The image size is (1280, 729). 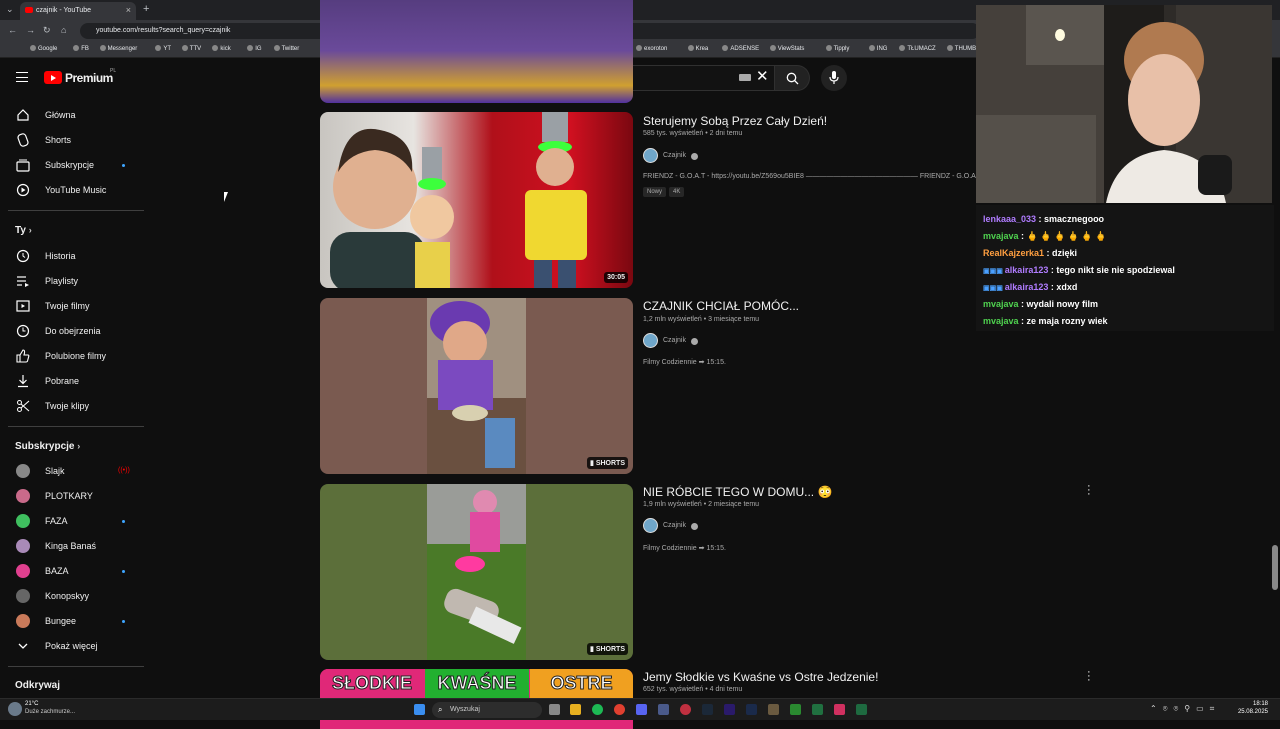 I want to click on excel-icon, so click(x=817, y=709).